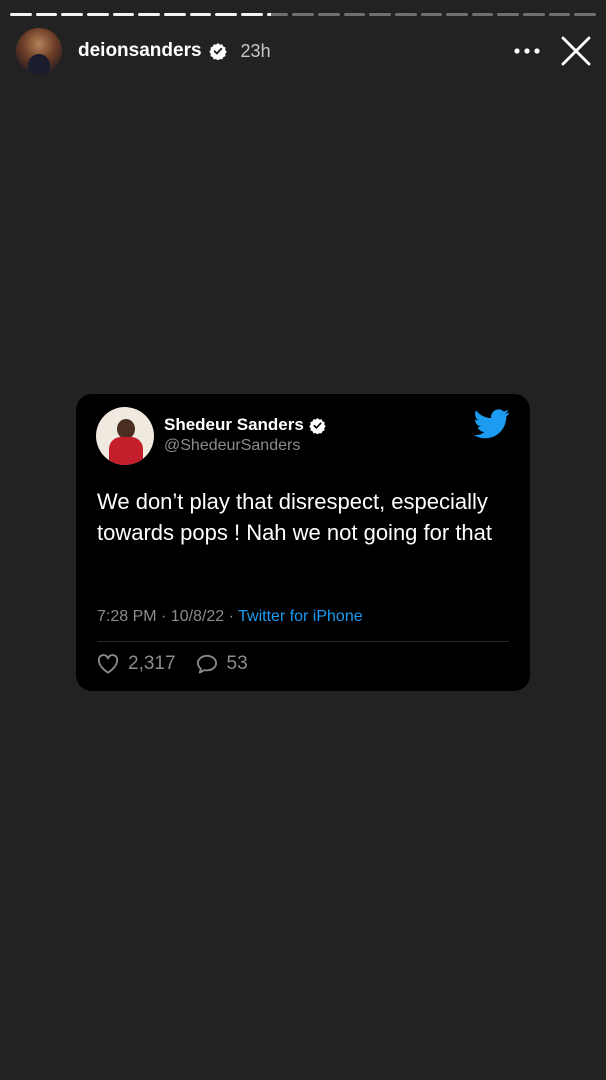 Image resolution: width=606 pixels, height=1080 pixels. What do you see at coordinates (234, 425) in the screenshot?
I see `tweet-author-name: Shedeur Sanders` at bounding box center [234, 425].